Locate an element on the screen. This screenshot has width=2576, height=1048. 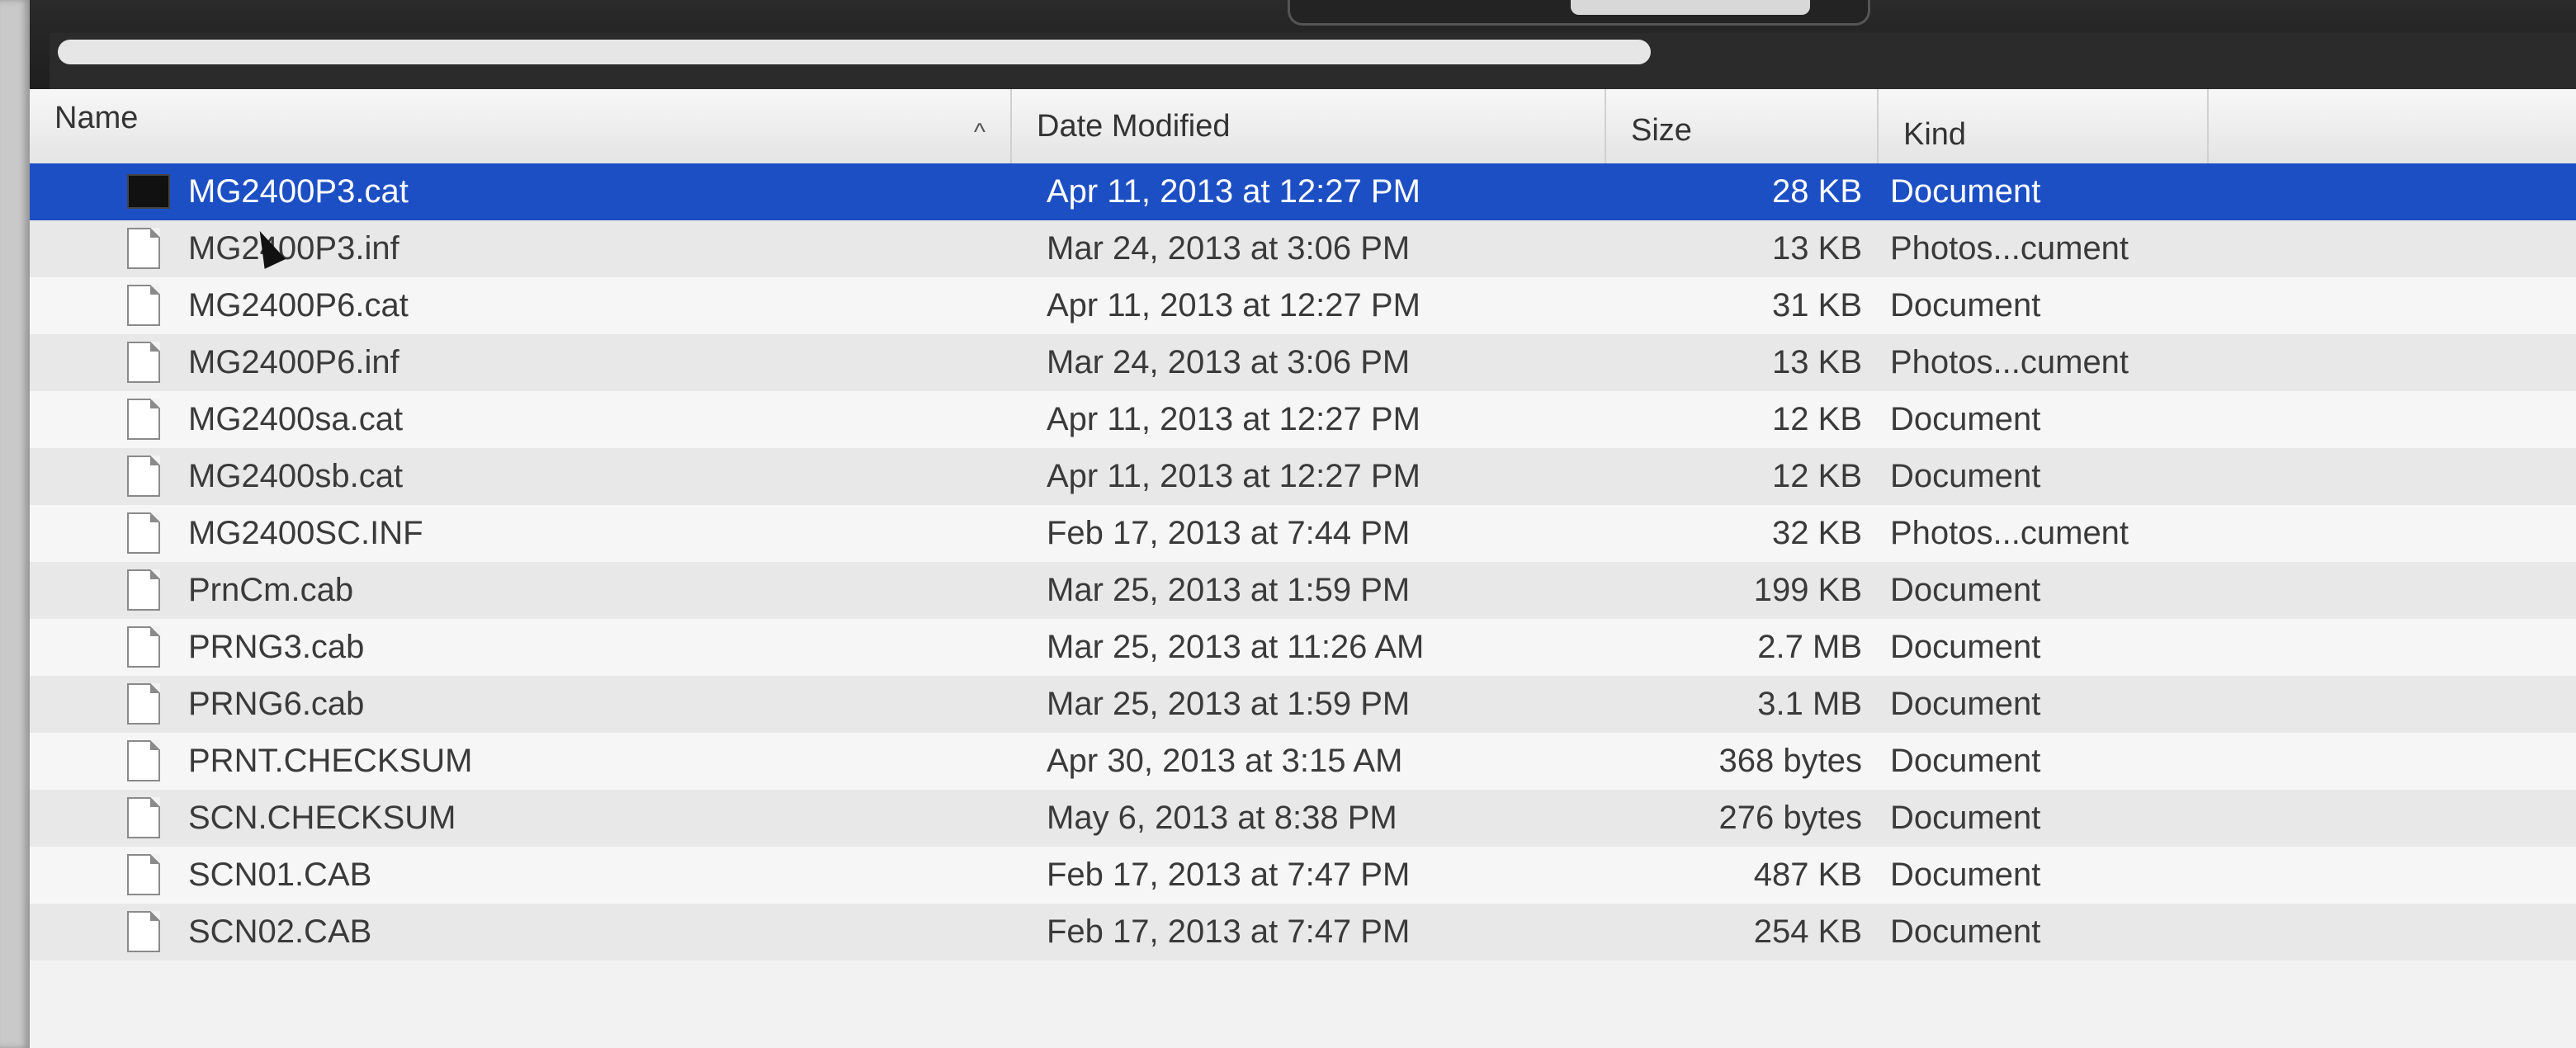
column-header-kind-label: Kind is located at coordinates (1935, 134).